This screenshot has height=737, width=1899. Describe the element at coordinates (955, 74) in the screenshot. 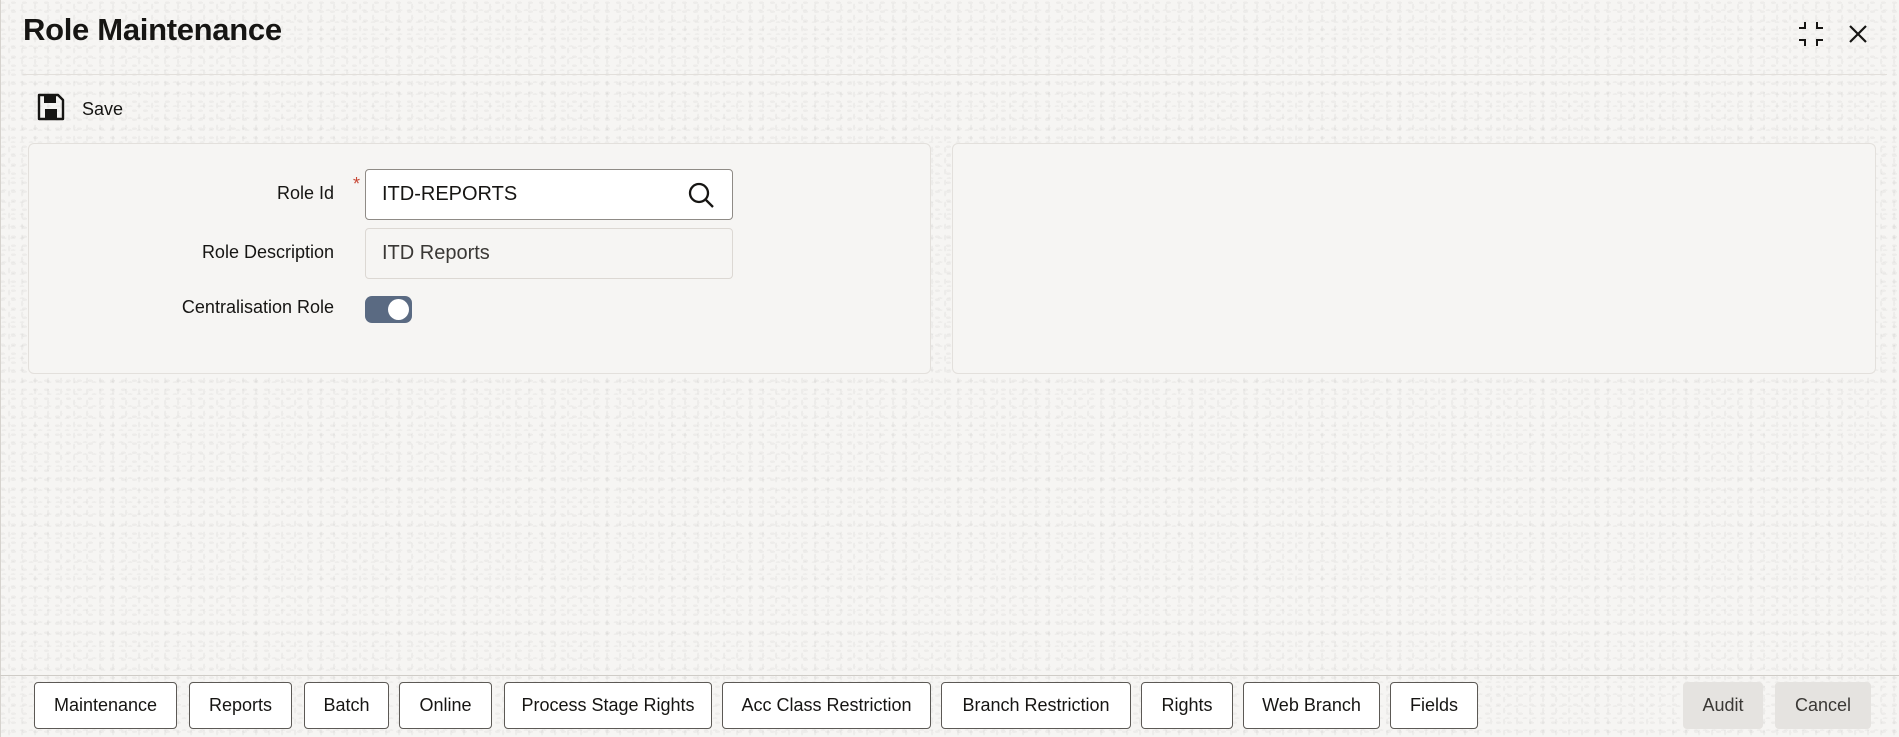

I see `header-divider` at that location.